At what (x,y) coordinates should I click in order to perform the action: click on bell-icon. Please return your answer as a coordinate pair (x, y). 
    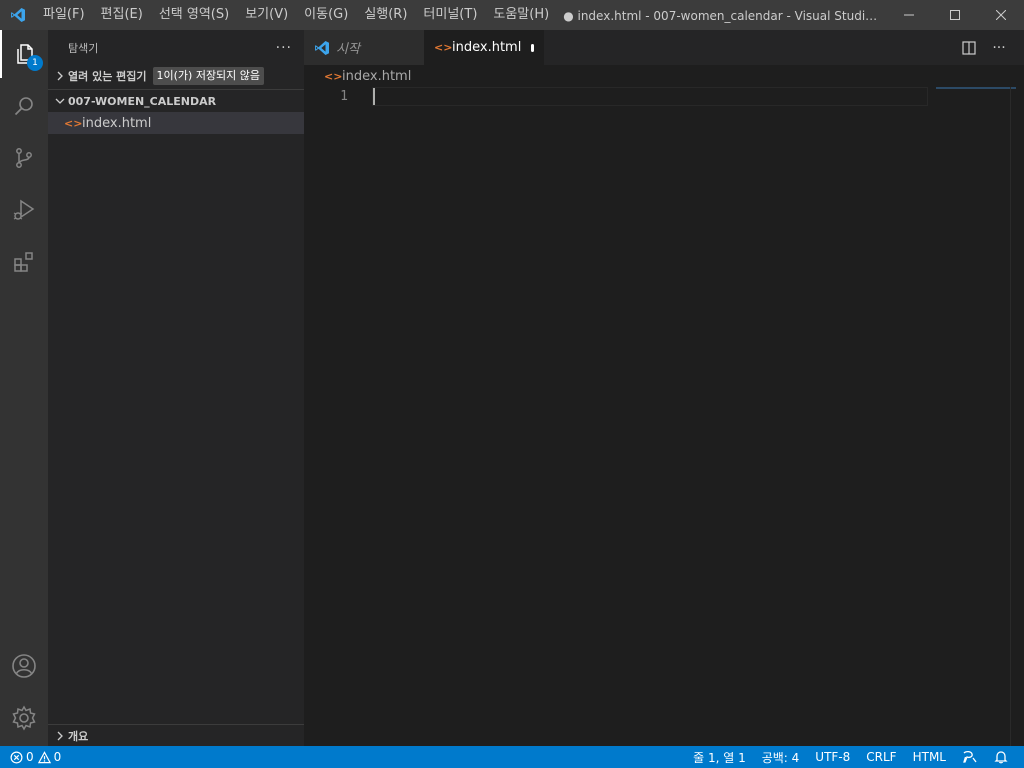
    Looking at the image, I should click on (1001, 757).